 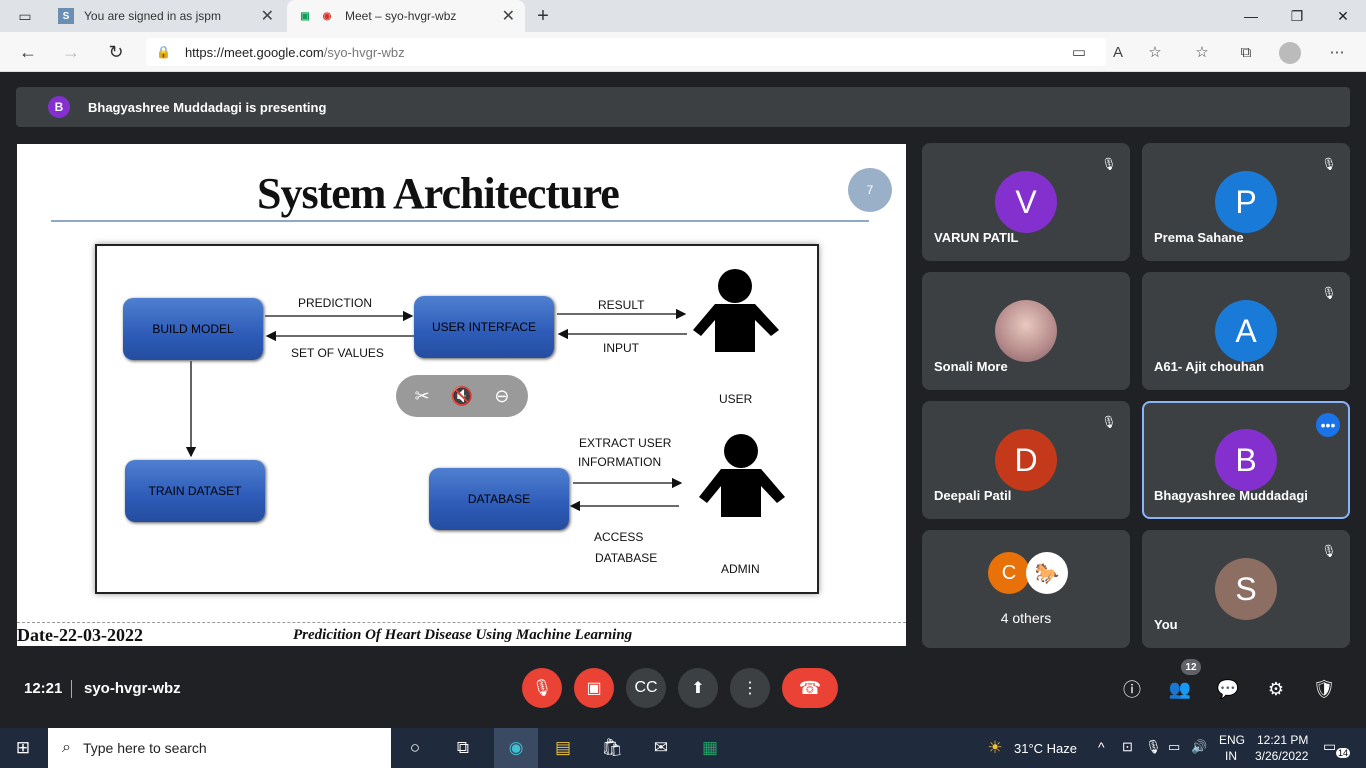 What do you see at coordinates (71, 52) in the screenshot?
I see `forward-icon: →` at bounding box center [71, 52].